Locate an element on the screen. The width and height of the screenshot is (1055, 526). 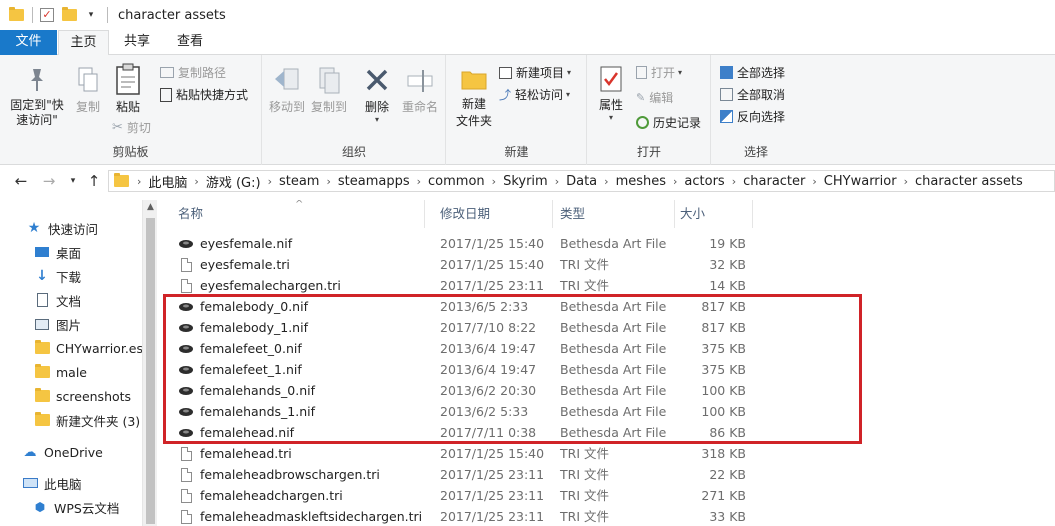
tab-file: 文件 is located at coordinates (28, 42).